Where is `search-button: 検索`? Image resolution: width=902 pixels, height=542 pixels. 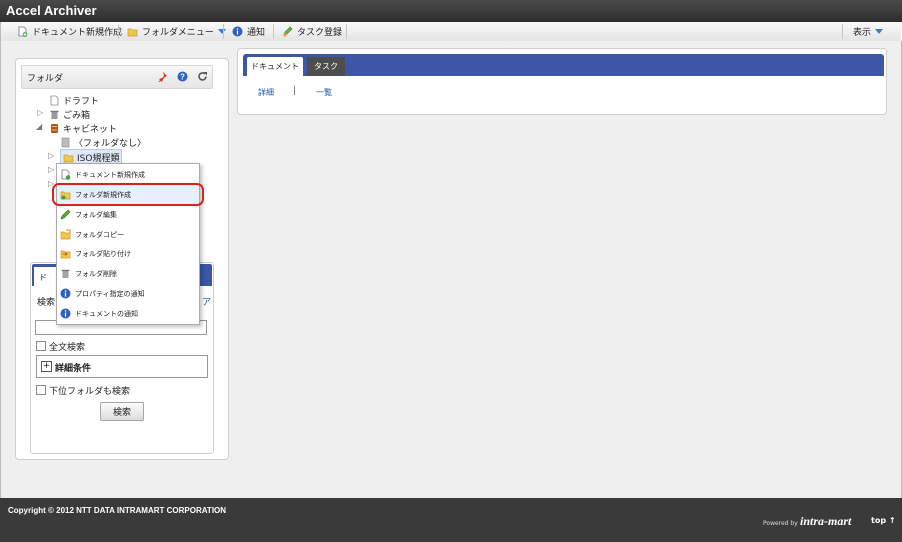
search-button: 検索 is located at coordinates (122, 411).